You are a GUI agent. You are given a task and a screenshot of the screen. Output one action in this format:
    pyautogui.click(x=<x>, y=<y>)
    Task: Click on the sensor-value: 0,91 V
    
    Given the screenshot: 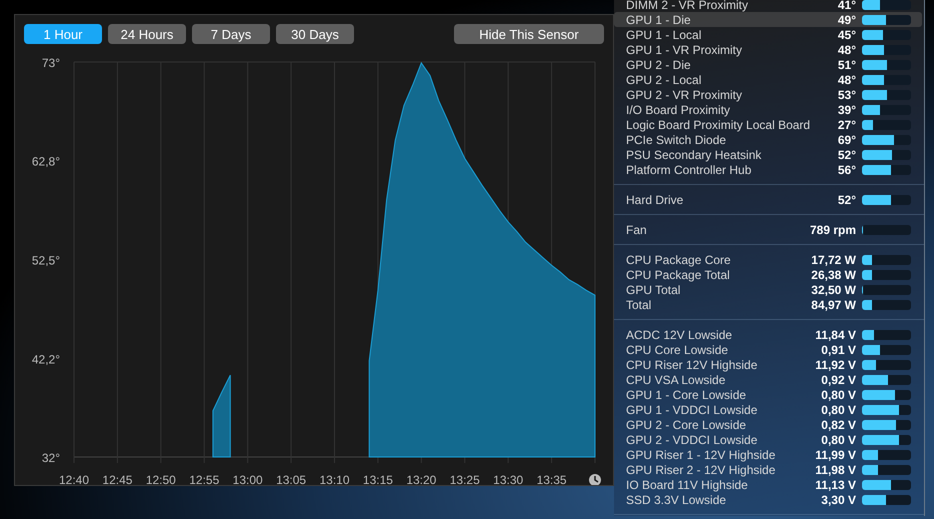 What is the action you would take?
    pyautogui.click(x=838, y=349)
    